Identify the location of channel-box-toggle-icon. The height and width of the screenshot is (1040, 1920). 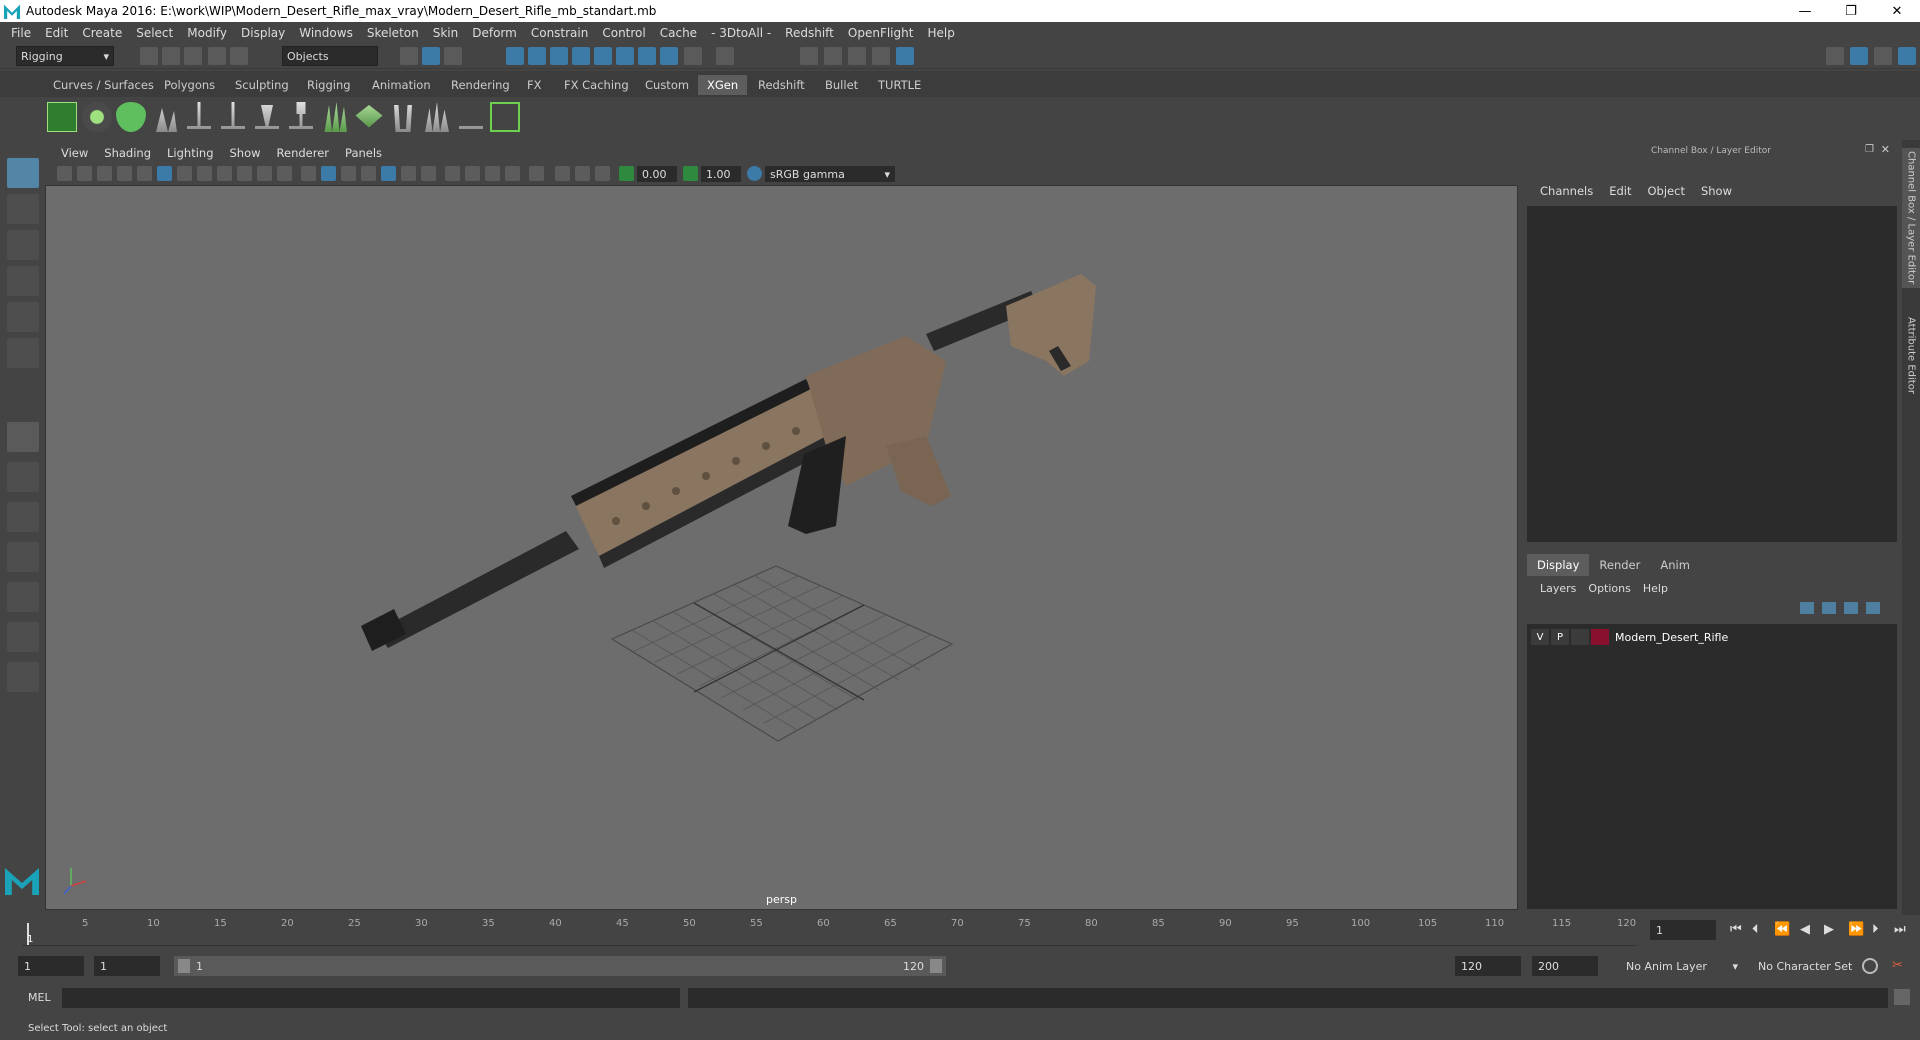
(1907, 56).